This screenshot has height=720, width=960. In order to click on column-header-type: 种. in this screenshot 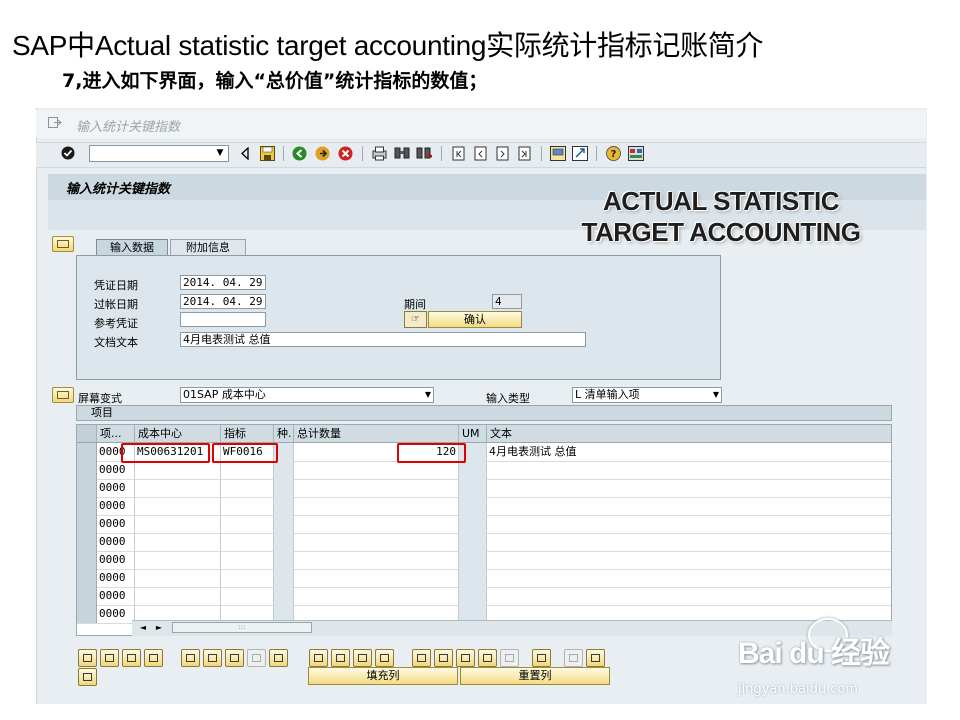, I will do `click(284, 433)`.